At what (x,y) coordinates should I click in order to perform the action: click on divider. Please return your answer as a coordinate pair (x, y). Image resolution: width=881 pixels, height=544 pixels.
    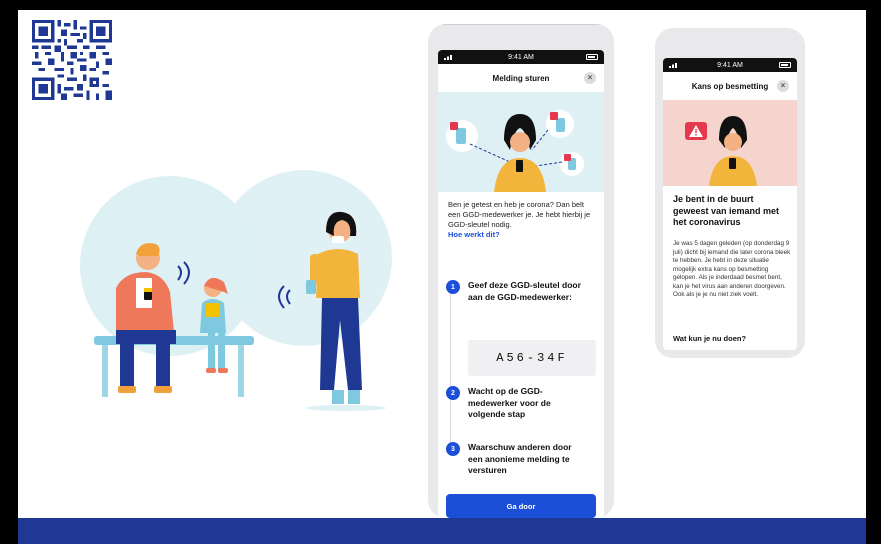
    Looking at the image, I should click on (521, 24).